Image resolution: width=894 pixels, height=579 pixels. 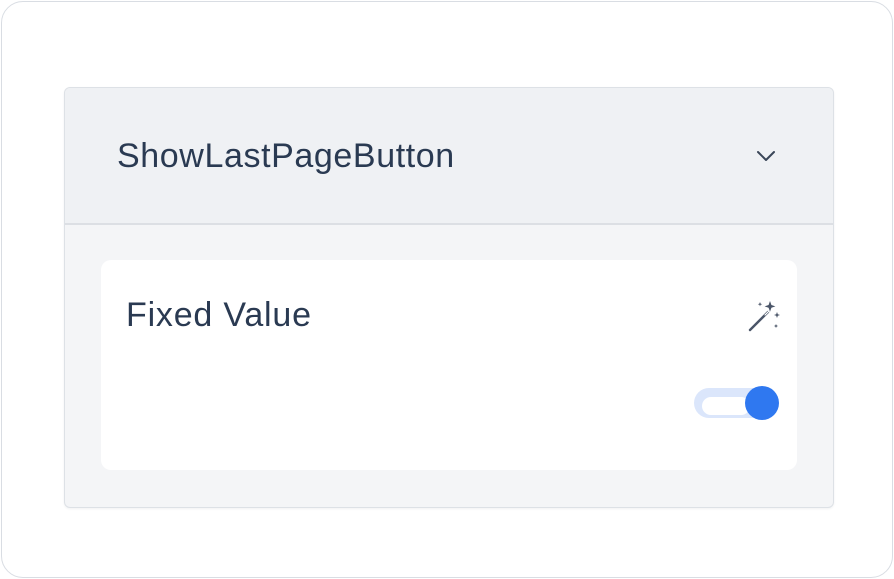 What do you see at coordinates (726, 406) in the screenshot?
I see `toggle-track-inner` at bounding box center [726, 406].